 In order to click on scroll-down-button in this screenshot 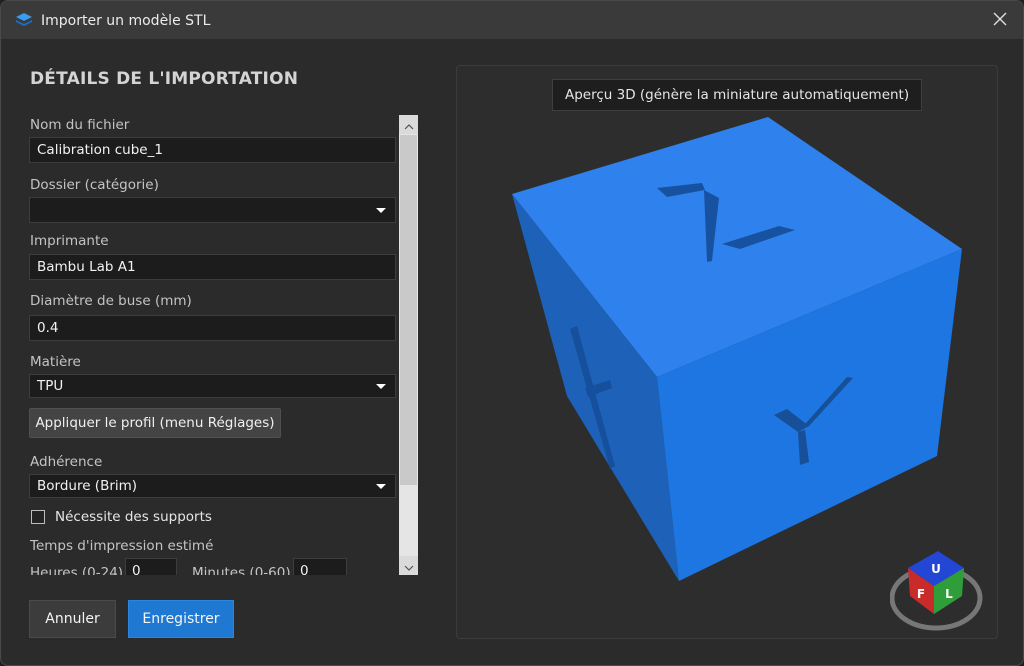, I will do `click(408, 565)`.